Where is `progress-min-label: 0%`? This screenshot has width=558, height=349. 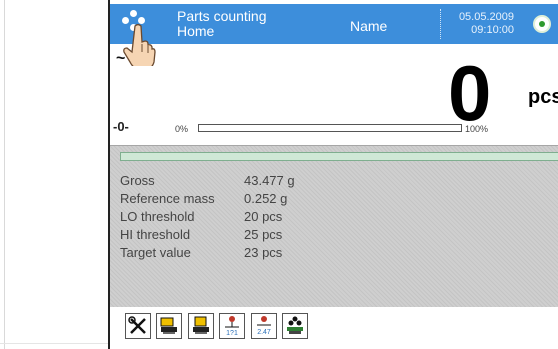
progress-min-label: 0% is located at coordinates (182, 129).